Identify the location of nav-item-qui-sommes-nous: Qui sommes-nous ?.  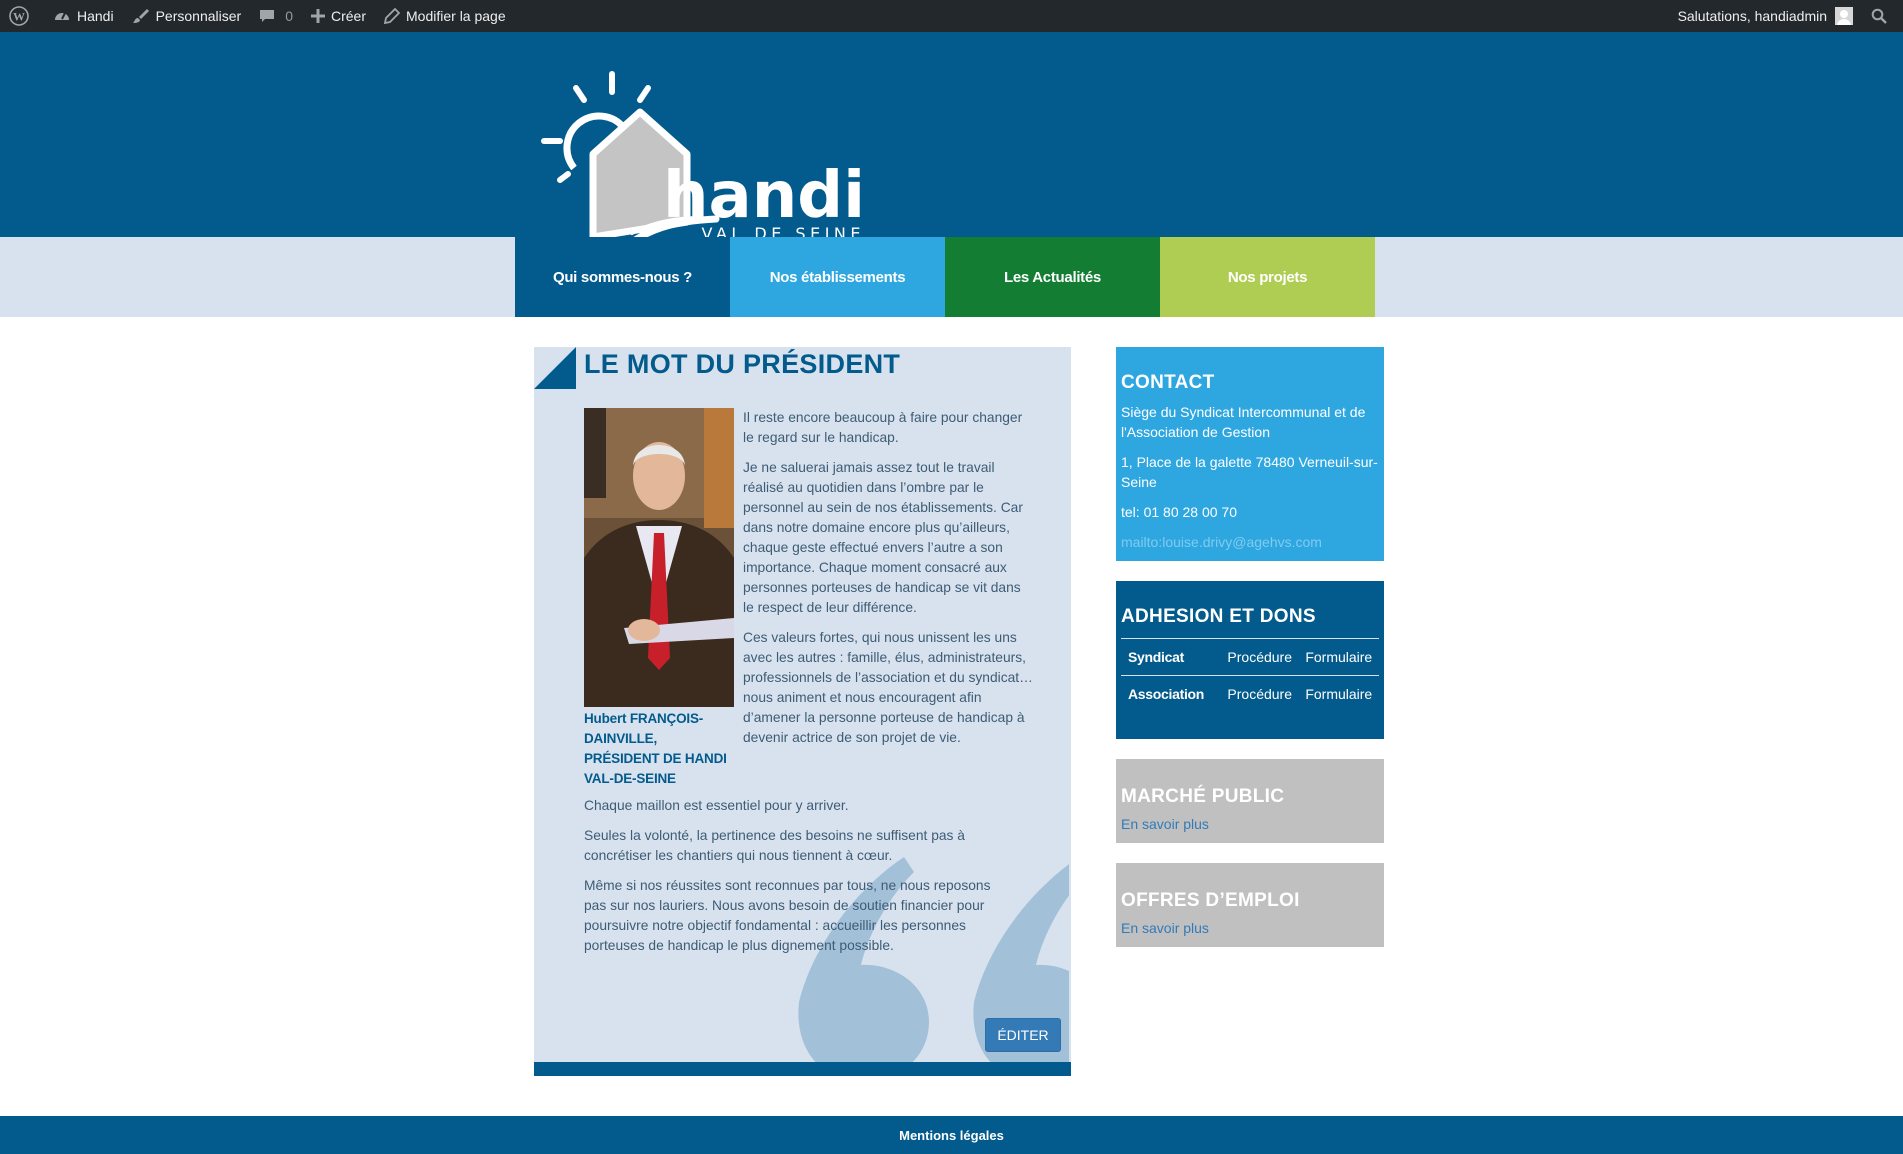
(622, 277).